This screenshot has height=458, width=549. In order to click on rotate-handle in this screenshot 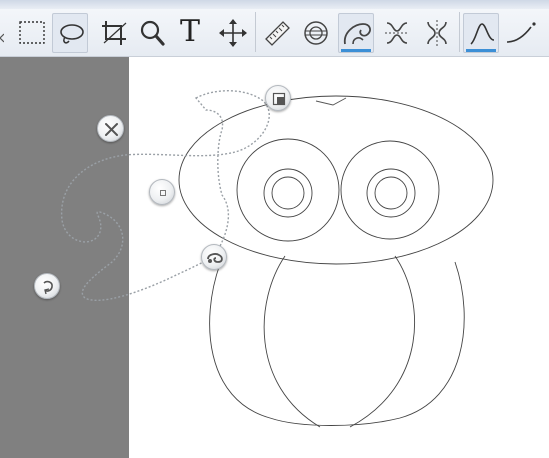, I will do `click(47, 286)`.